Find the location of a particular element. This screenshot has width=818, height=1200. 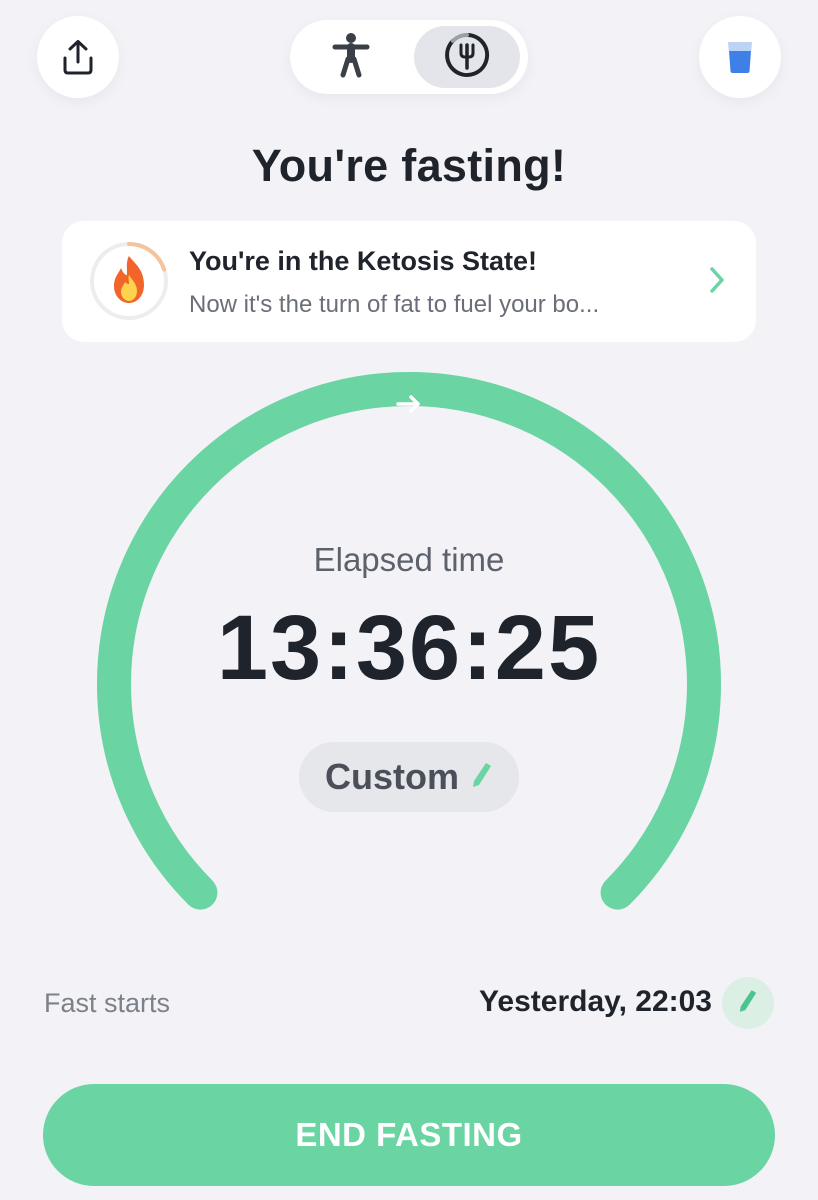

elapsed-time-label: Elapsed time is located at coordinates (409, 559).